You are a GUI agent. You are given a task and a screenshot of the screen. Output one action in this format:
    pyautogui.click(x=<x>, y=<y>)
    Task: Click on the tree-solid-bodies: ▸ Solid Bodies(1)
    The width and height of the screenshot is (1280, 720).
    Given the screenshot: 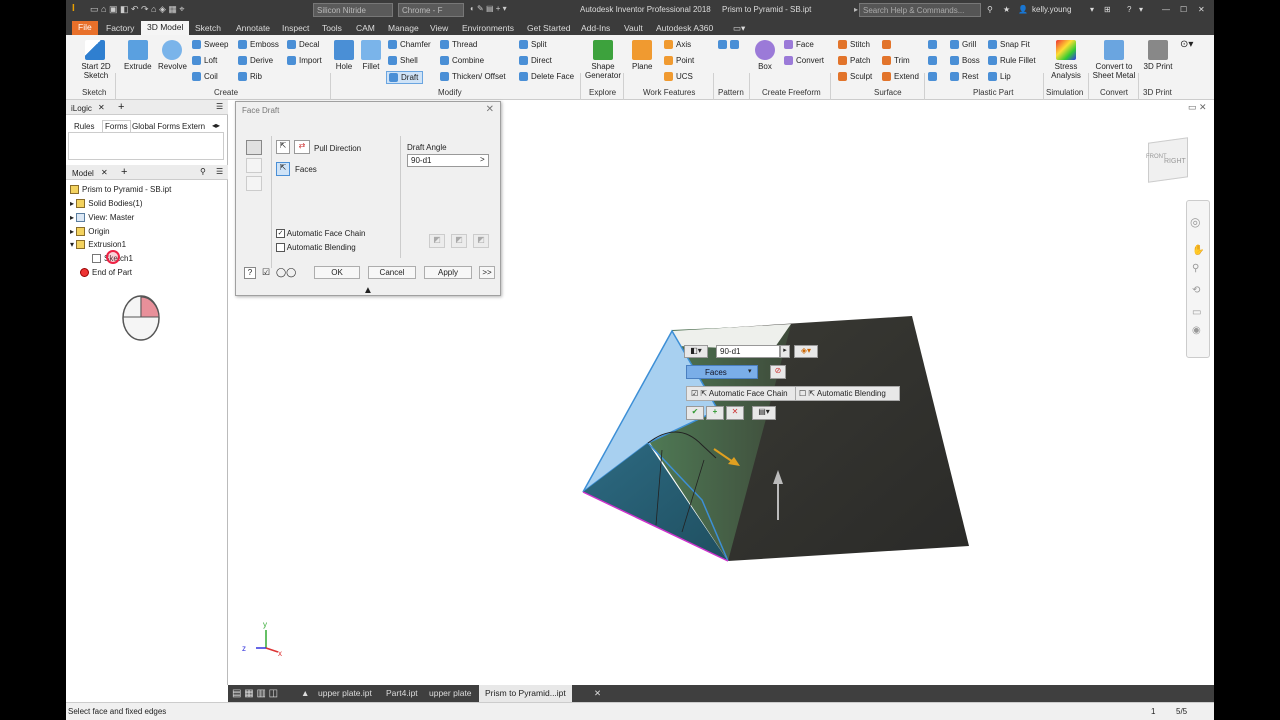 What is the action you would take?
    pyautogui.click(x=106, y=204)
    